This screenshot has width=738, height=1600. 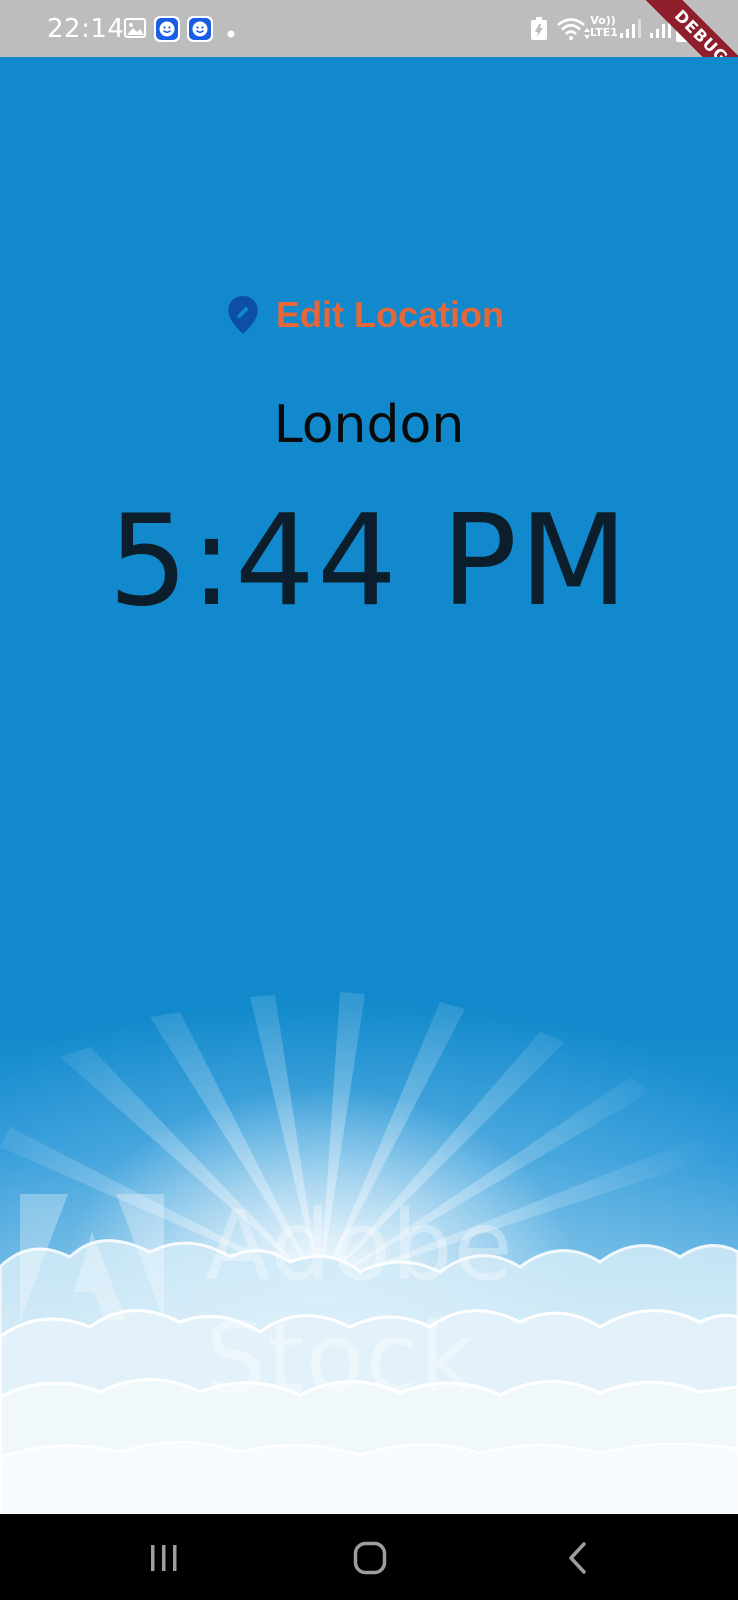 What do you see at coordinates (243, 315) in the screenshot?
I see `location-edit-icon` at bounding box center [243, 315].